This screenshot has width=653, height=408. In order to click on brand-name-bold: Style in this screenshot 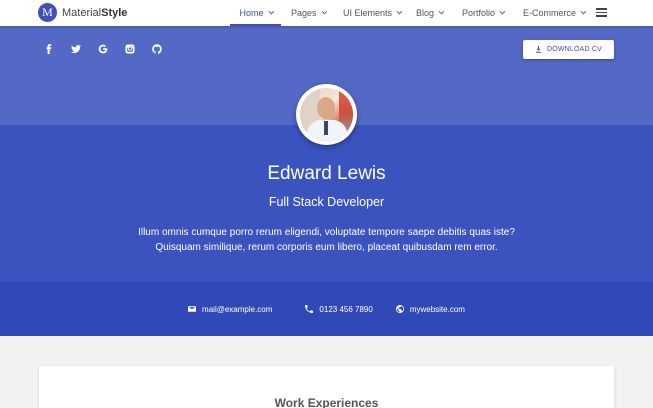, I will do `click(114, 12)`.